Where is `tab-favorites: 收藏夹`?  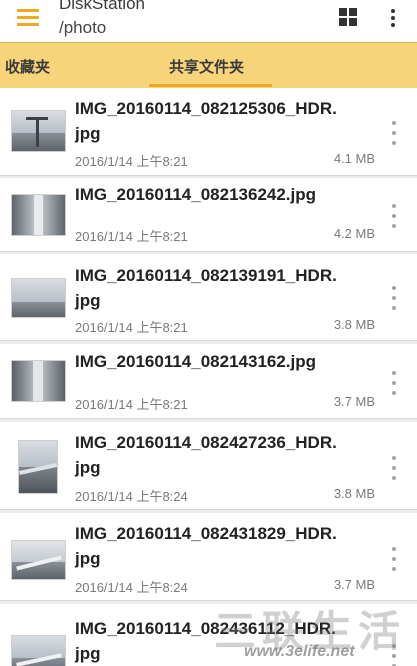
tab-favorites: 收藏夹 is located at coordinates (27, 66).